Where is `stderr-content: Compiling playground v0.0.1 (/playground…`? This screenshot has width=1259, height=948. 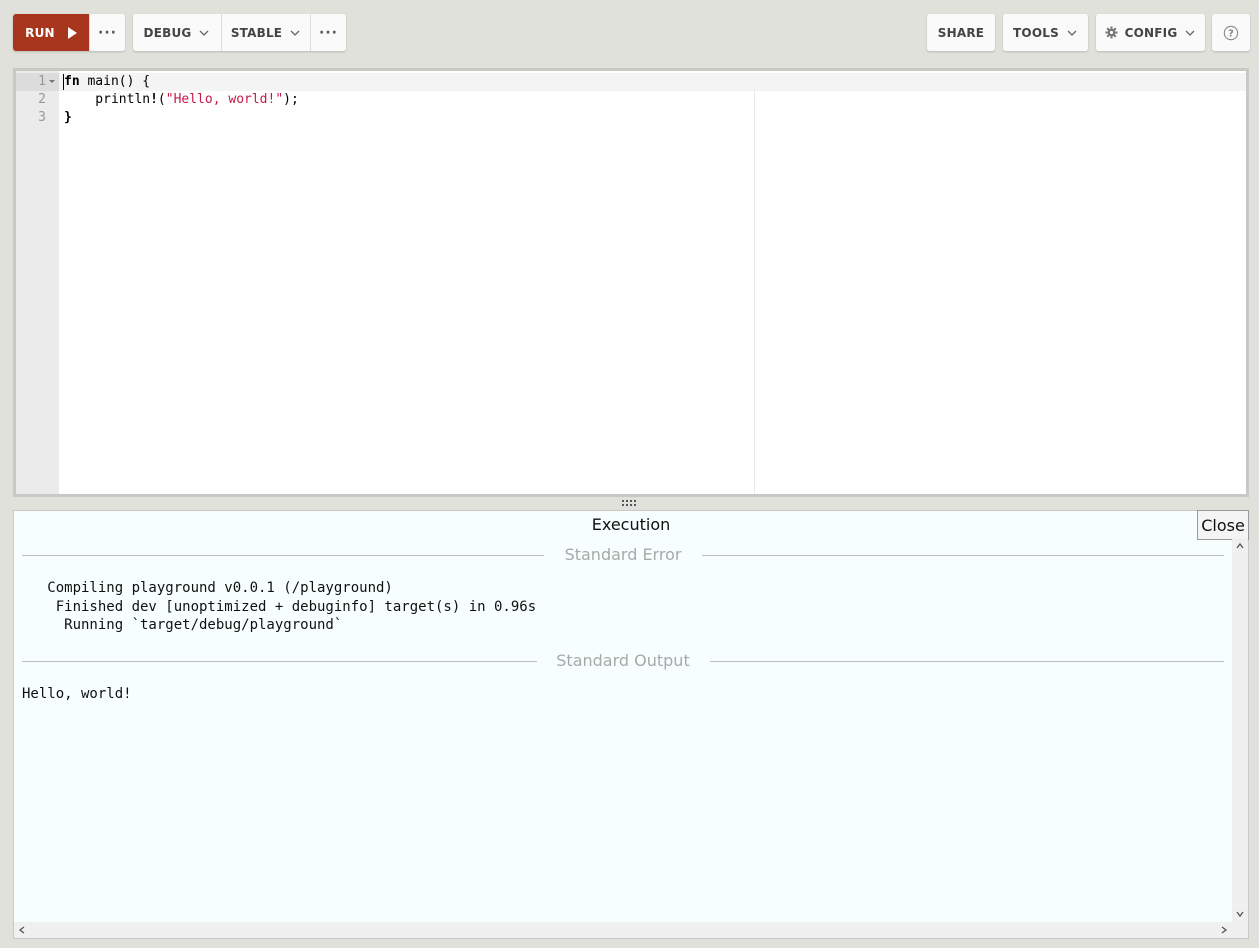 stderr-content: Compiling playground v0.0.1 (/playground… is located at coordinates (279, 607).